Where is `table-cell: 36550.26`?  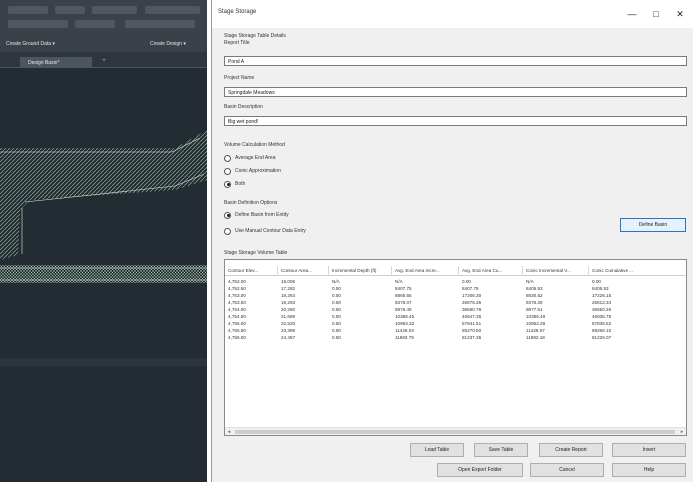
table-cell: 36550.26 is located at coordinates (602, 309).